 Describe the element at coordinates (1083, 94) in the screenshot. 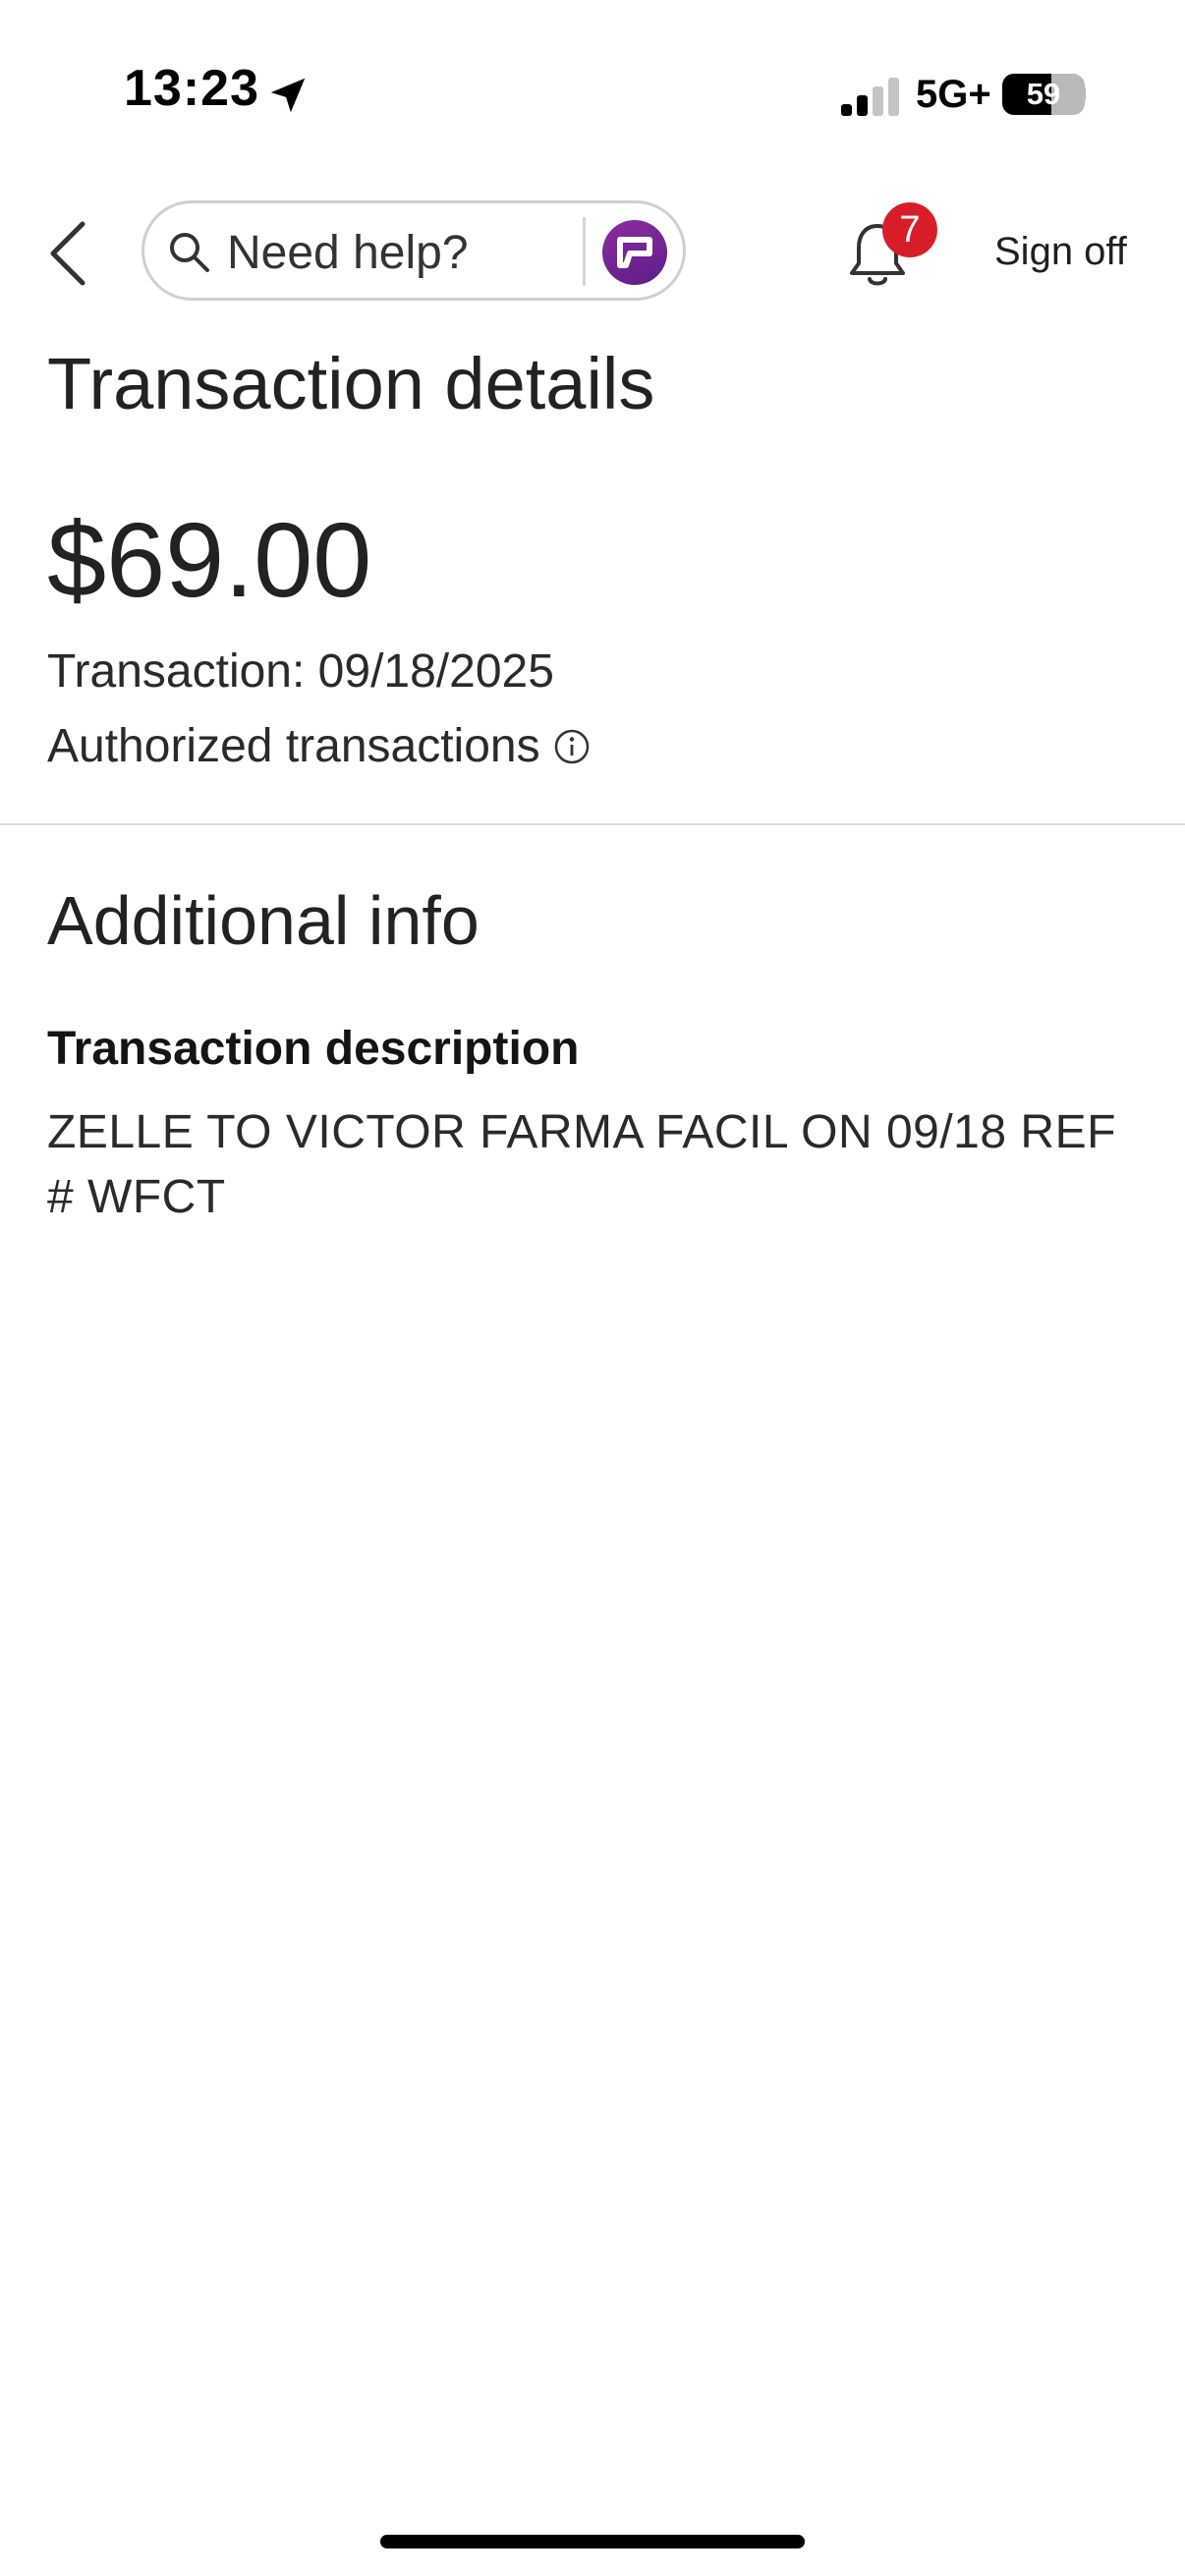

I see `battery-tip` at that location.